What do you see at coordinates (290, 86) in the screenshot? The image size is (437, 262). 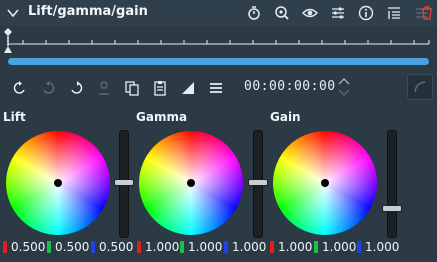 I see `timecode-field: 00:00:00:00` at bounding box center [290, 86].